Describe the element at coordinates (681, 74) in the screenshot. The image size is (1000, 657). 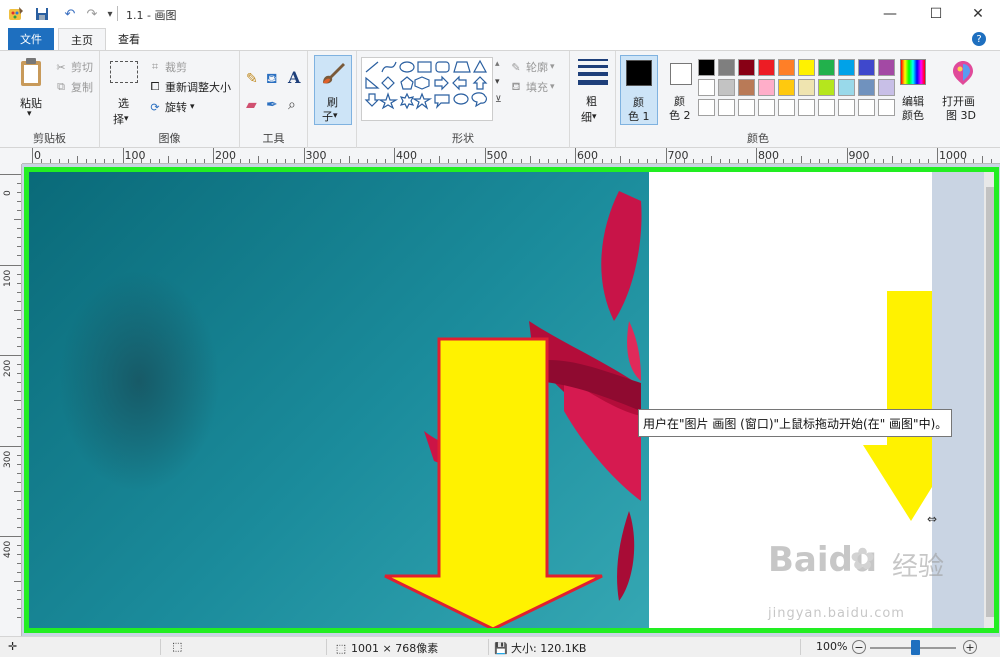
I see `color2-swatch` at that location.